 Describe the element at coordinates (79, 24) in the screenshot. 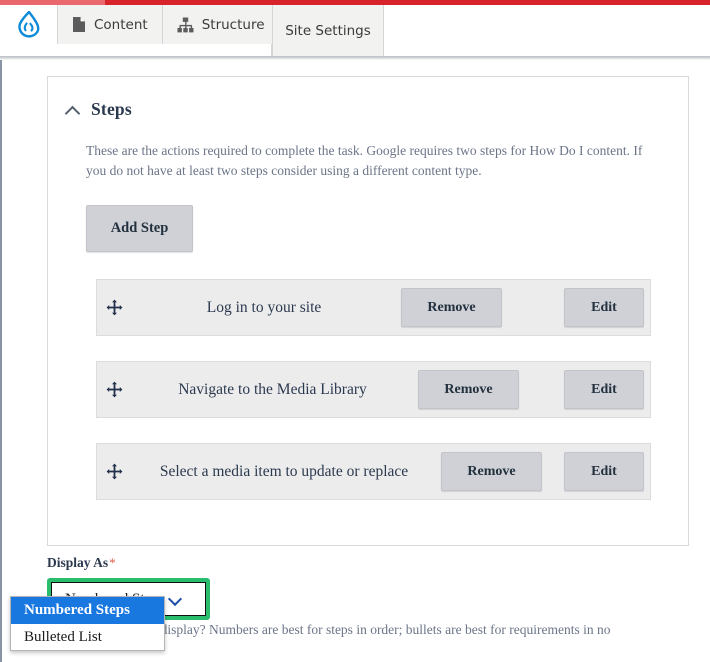

I see `document-icon` at that location.